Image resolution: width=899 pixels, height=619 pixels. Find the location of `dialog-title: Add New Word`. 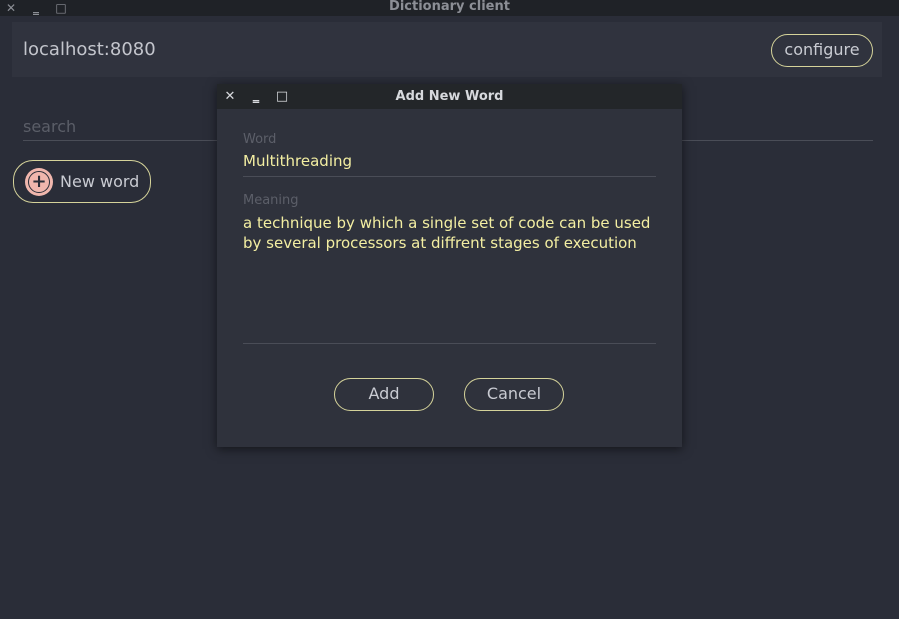

dialog-title: Add New Word is located at coordinates (449, 96).